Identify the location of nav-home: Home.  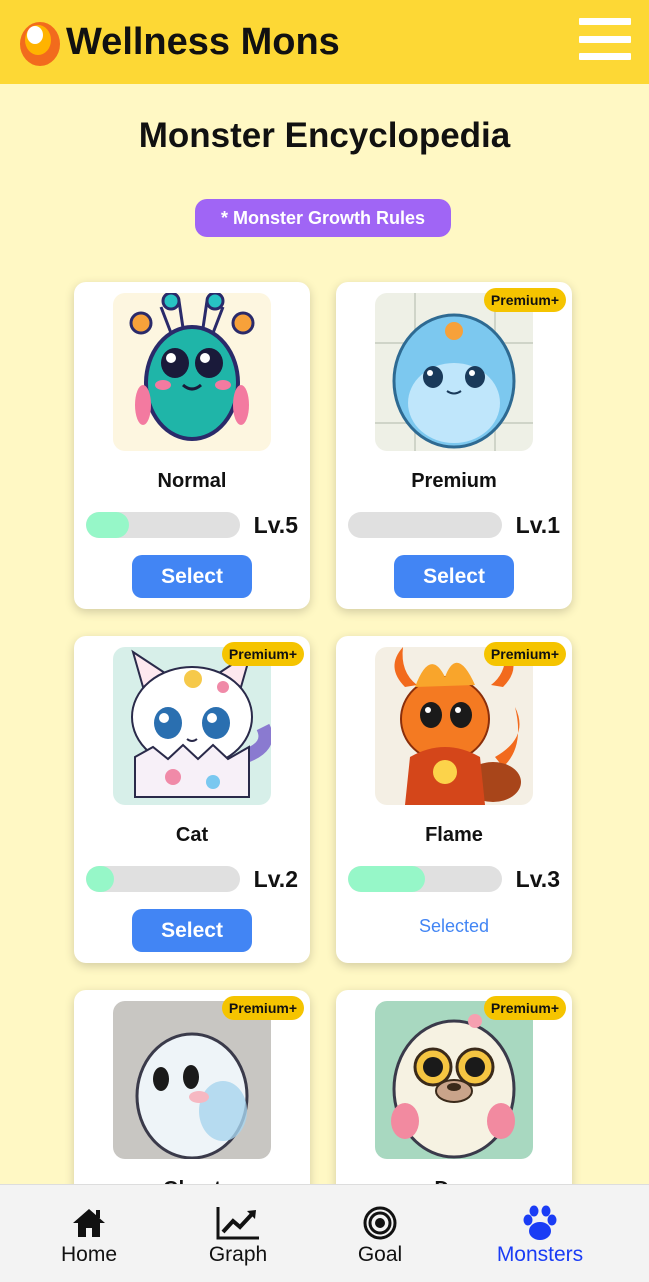
(89, 1226).